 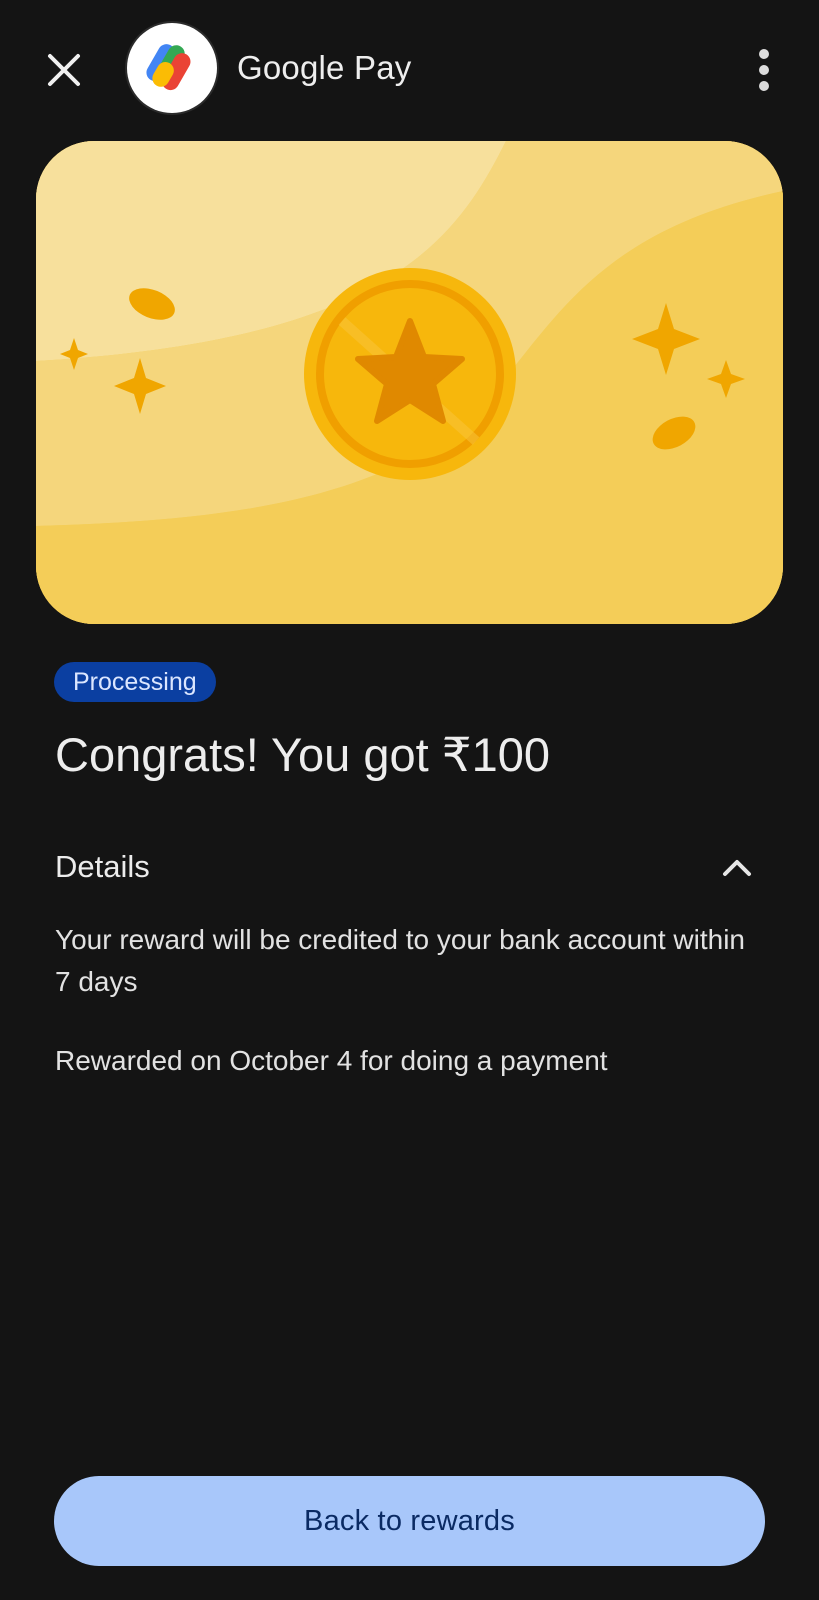 I want to click on app-name: Google Pay, so click(x=324, y=67).